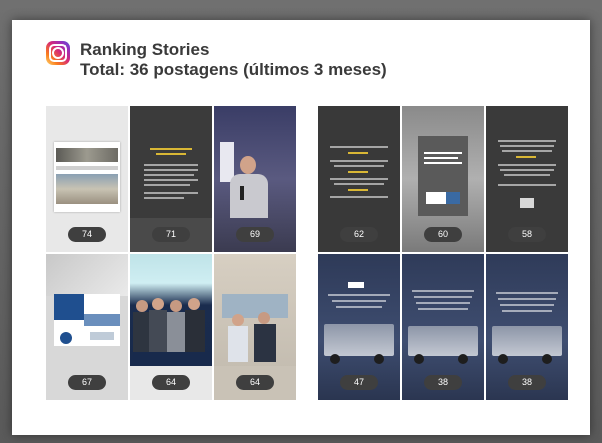 This screenshot has width=602, height=443. What do you see at coordinates (527, 234) in the screenshot?
I see `story-views-badge: 58` at bounding box center [527, 234].